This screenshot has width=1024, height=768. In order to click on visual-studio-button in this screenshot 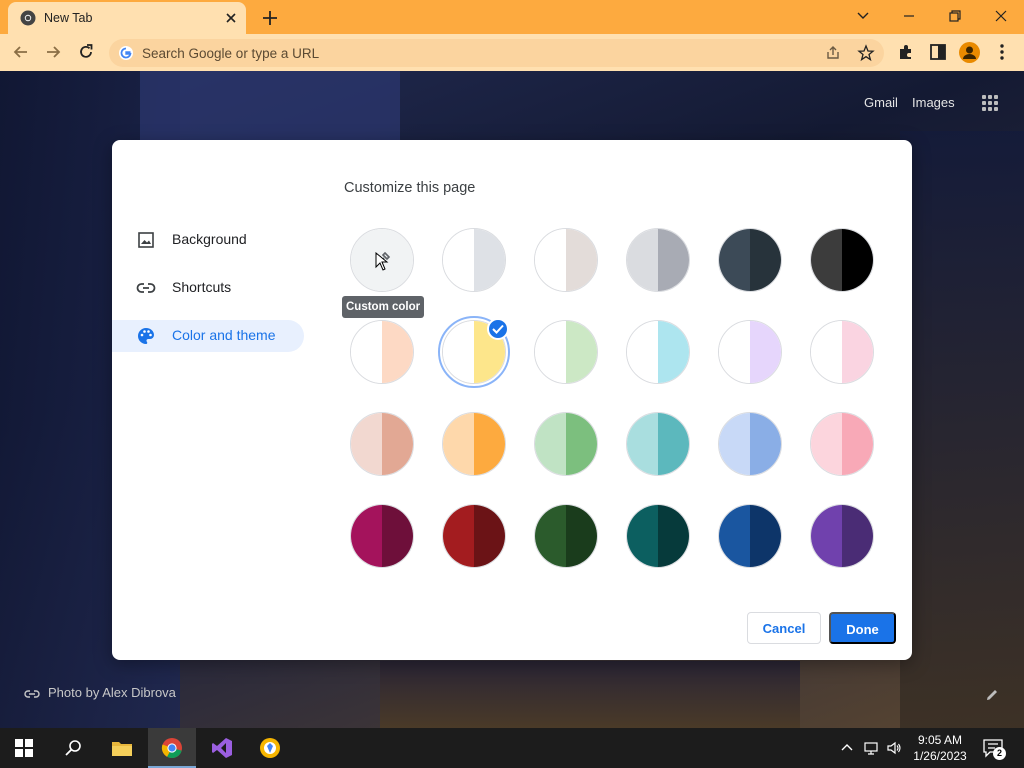, I will do `click(222, 748)`.